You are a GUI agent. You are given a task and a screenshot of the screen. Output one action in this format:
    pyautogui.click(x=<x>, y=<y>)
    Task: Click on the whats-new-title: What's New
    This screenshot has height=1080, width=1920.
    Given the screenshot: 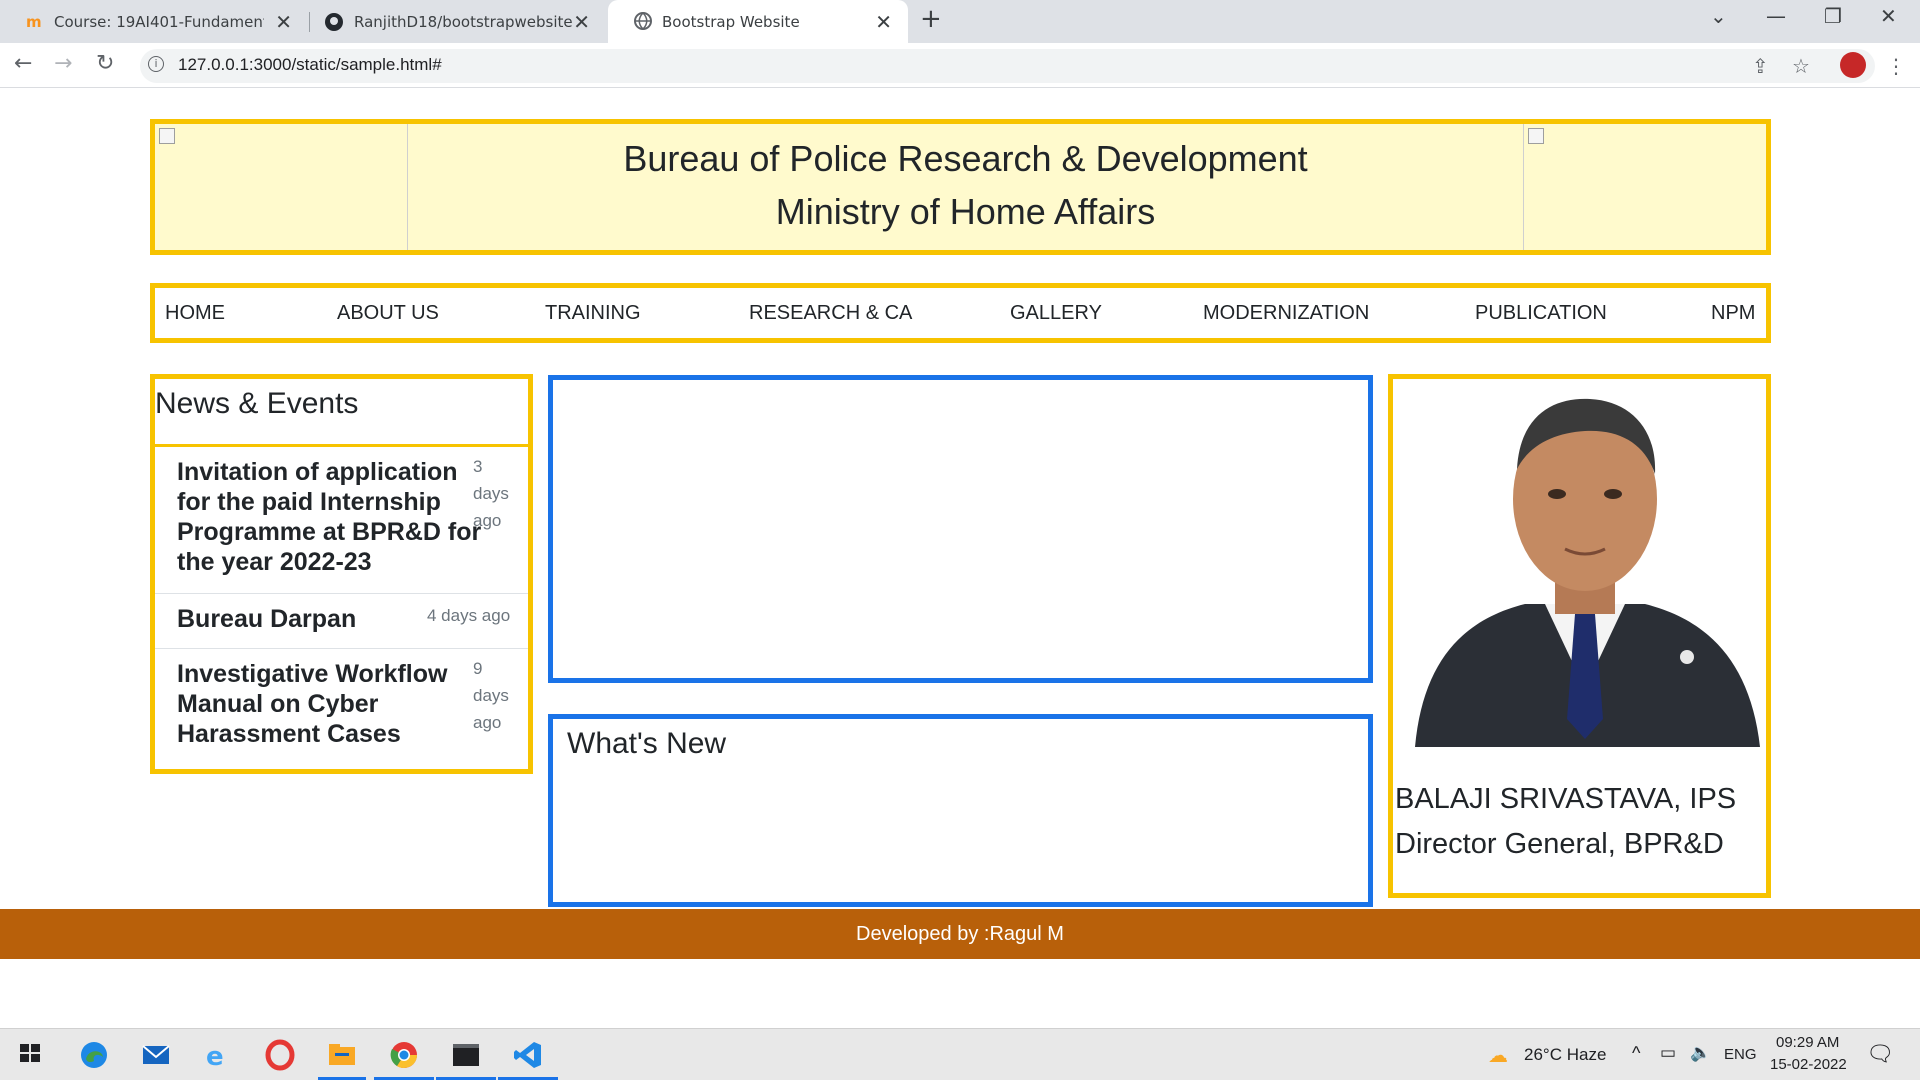 What is the action you would take?
    pyautogui.click(x=647, y=743)
    